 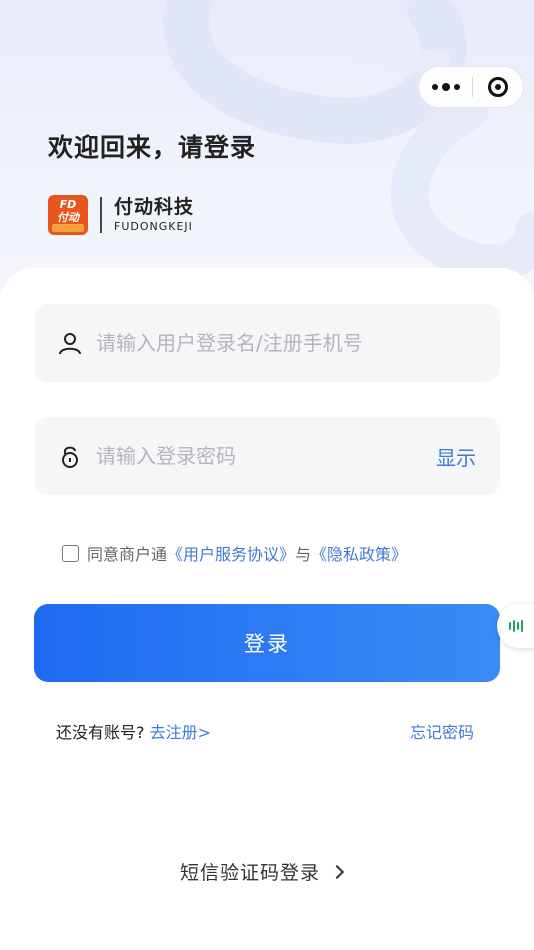 I want to click on agree-and: 与, so click(x=303, y=554).